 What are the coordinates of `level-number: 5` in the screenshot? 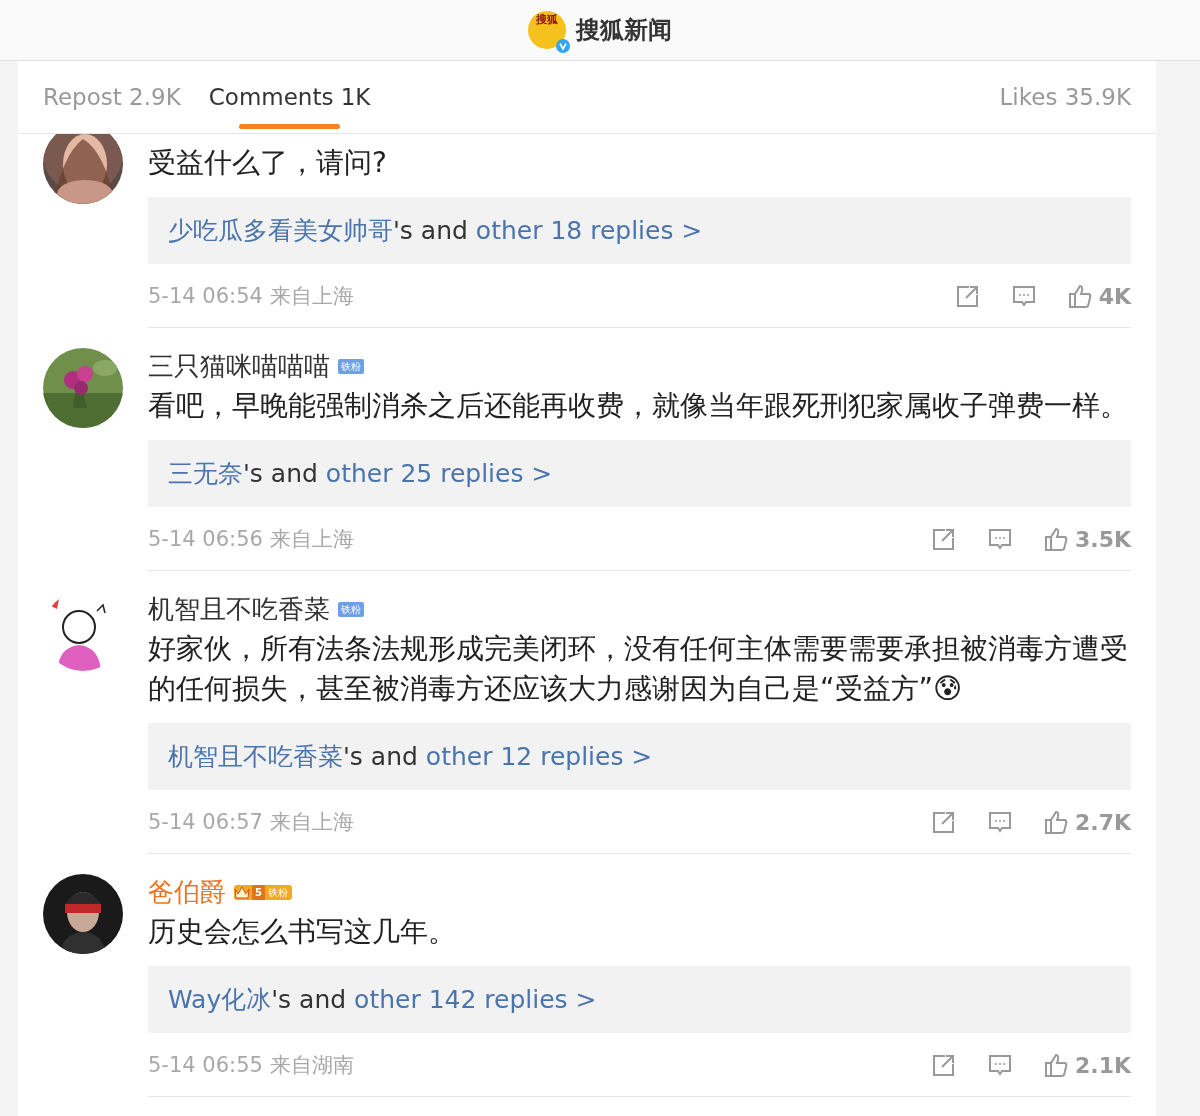 It's located at (258, 892).